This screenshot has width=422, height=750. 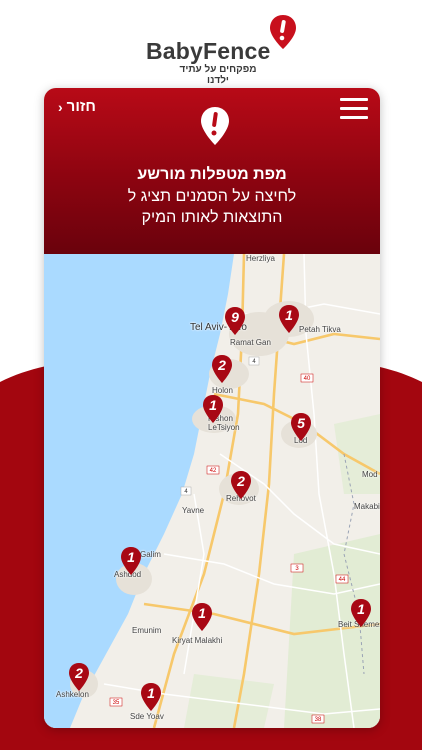 I want to click on page-subtitle-line2: התוצאות לאותו המיק, so click(x=212, y=217).